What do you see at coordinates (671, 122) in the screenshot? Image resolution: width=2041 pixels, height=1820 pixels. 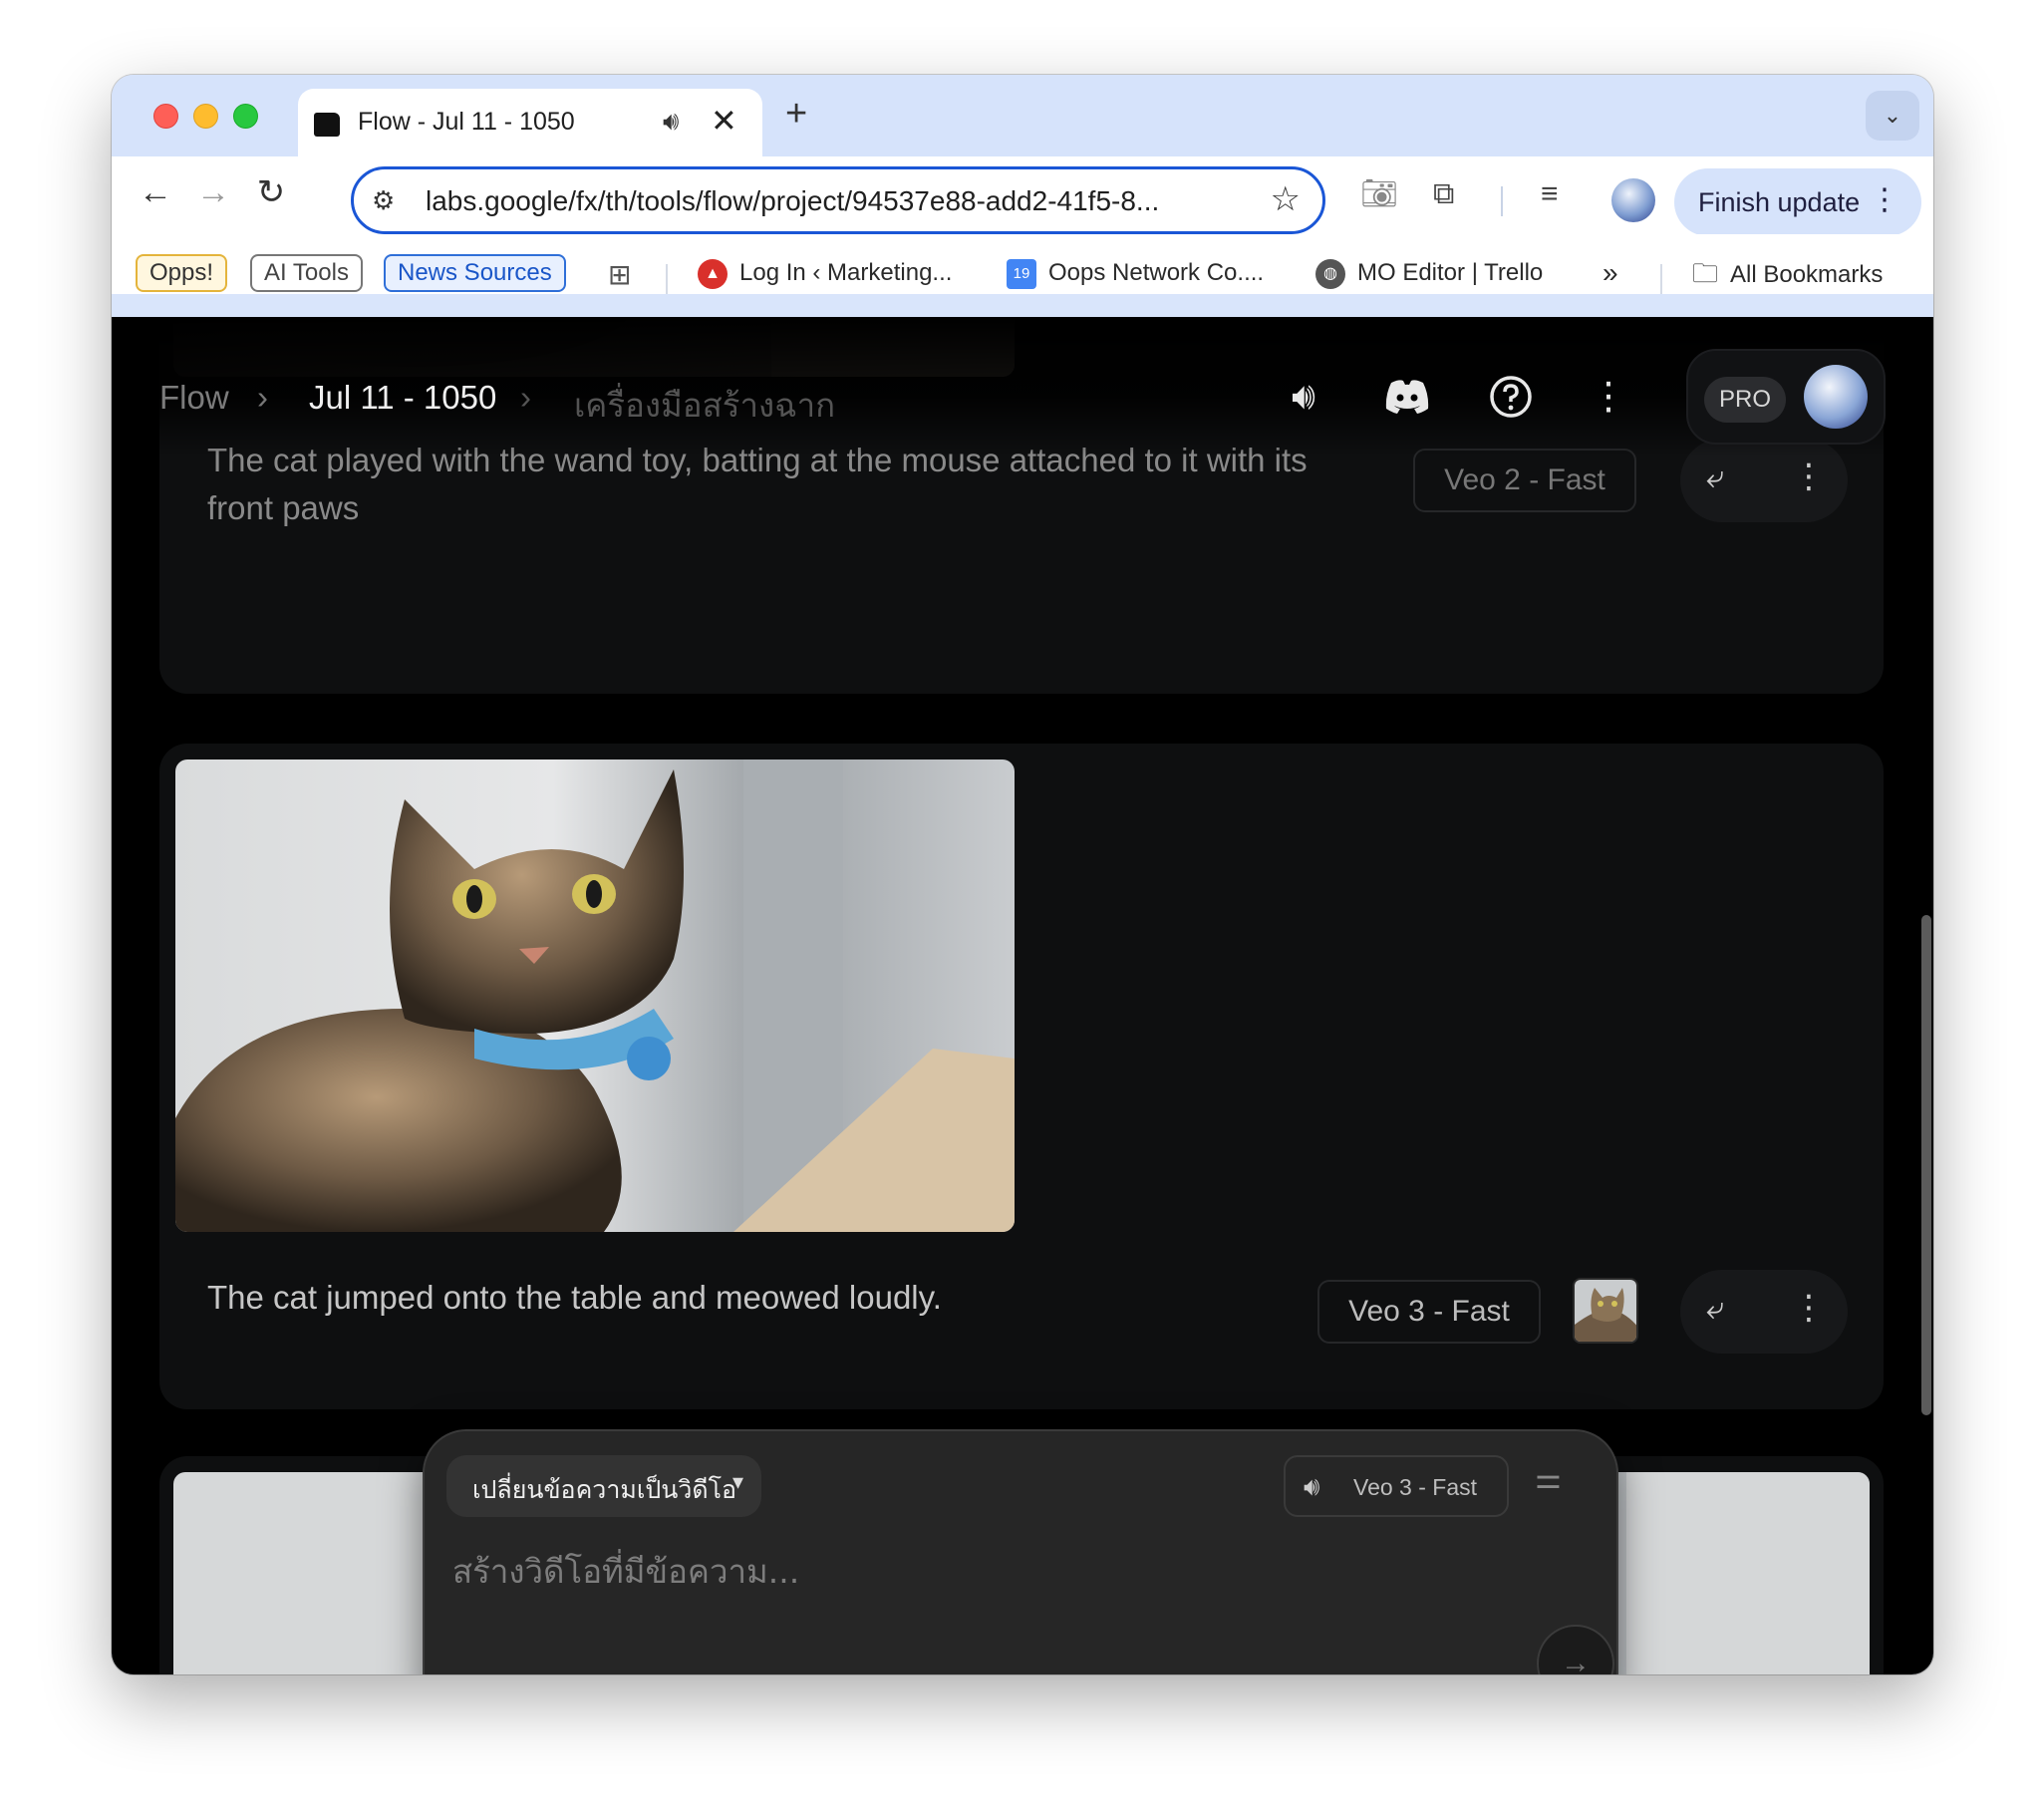 I see `tab-audio-icon: 🔊︎` at bounding box center [671, 122].